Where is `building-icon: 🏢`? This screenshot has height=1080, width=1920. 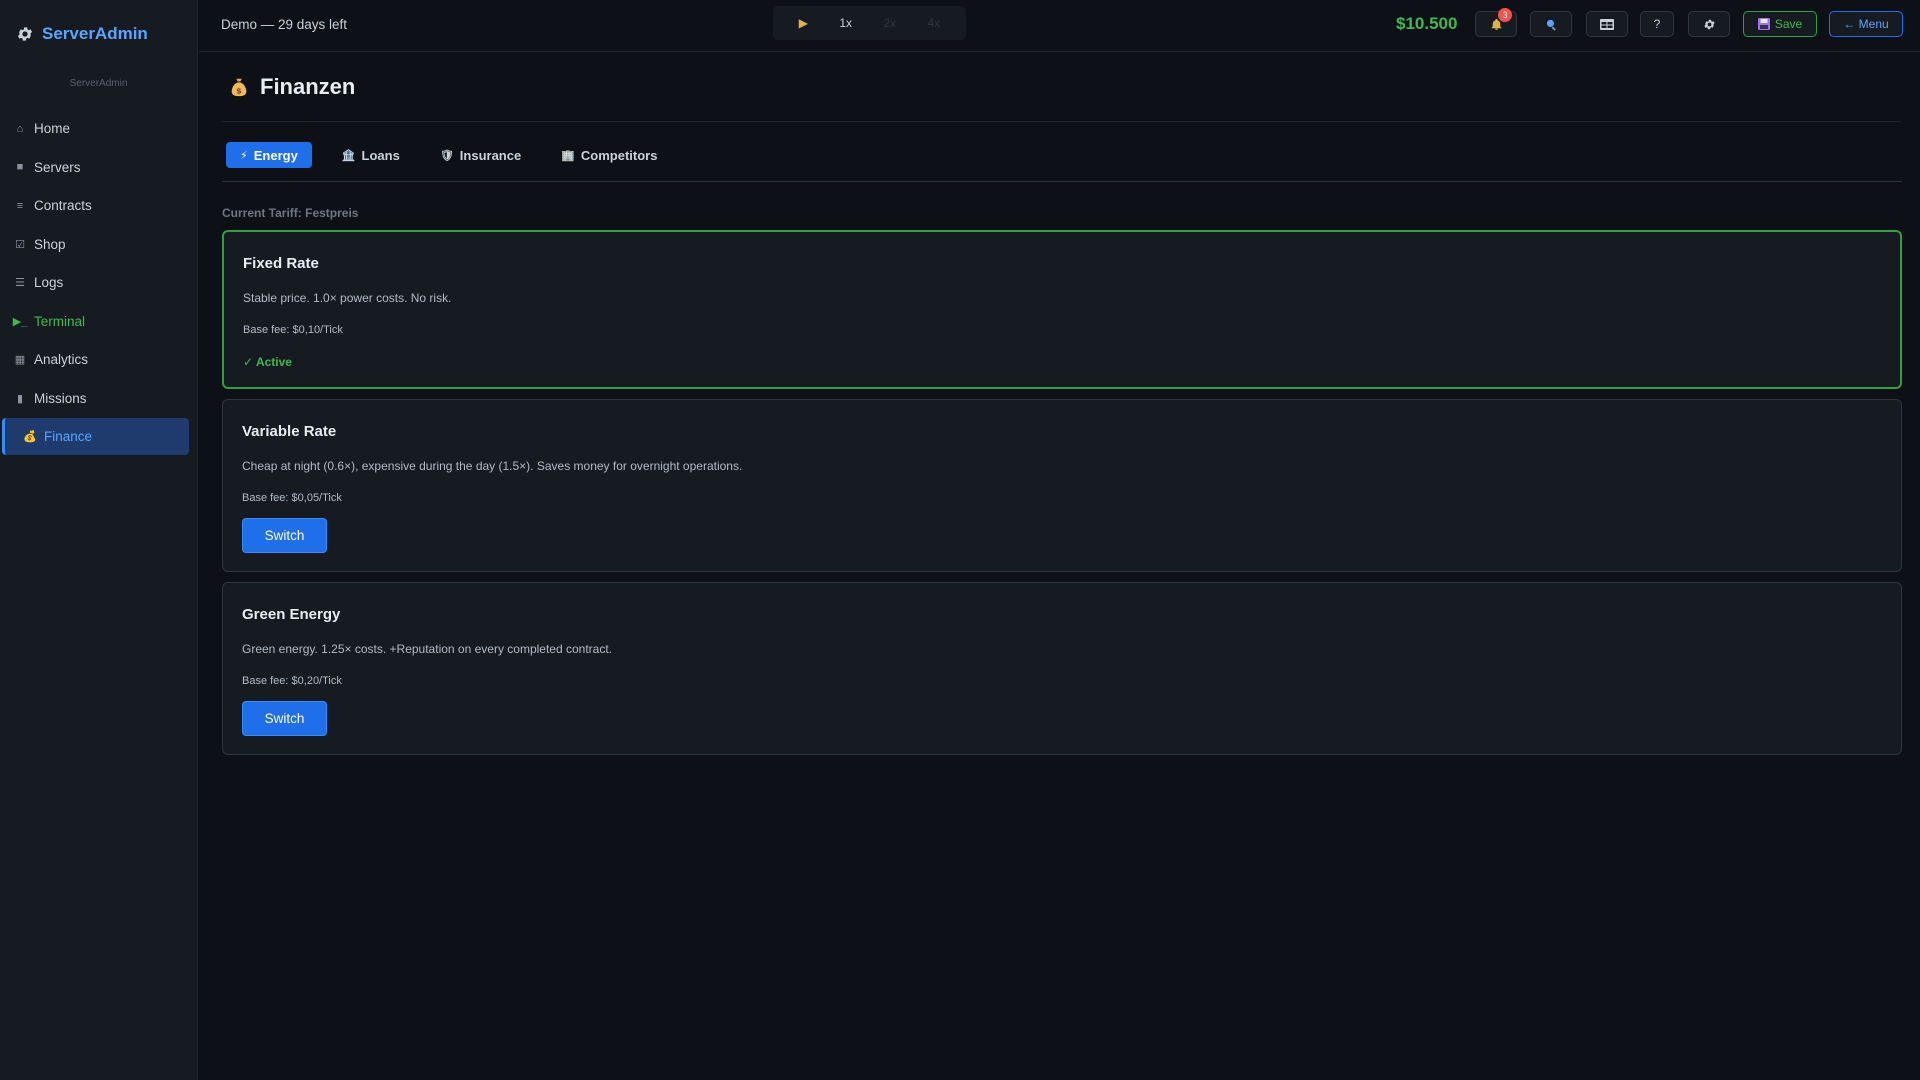 building-icon: 🏢 is located at coordinates (568, 155).